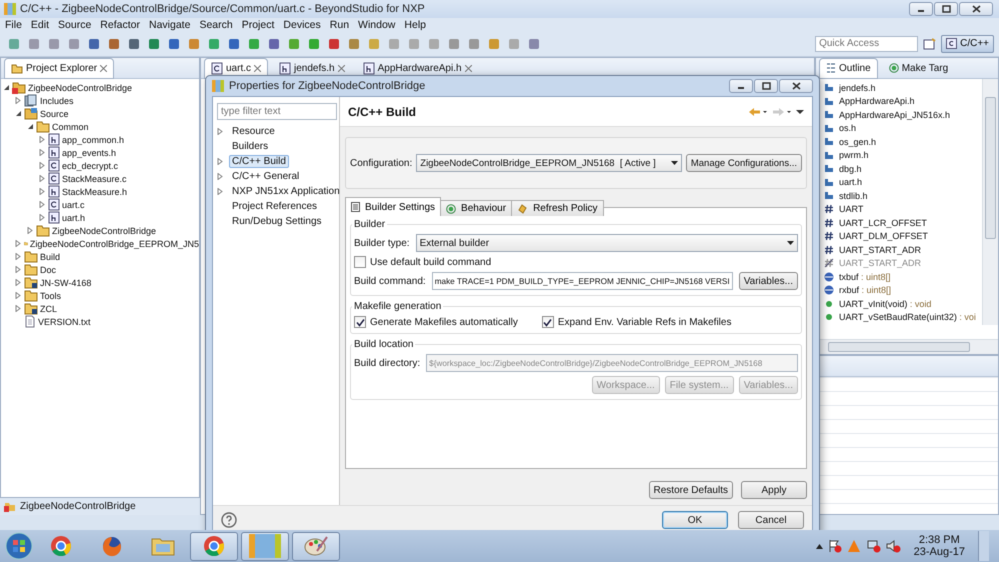  What do you see at coordinates (967, 43) in the screenshot?
I see `perspective-button: C/C++` at bounding box center [967, 43].